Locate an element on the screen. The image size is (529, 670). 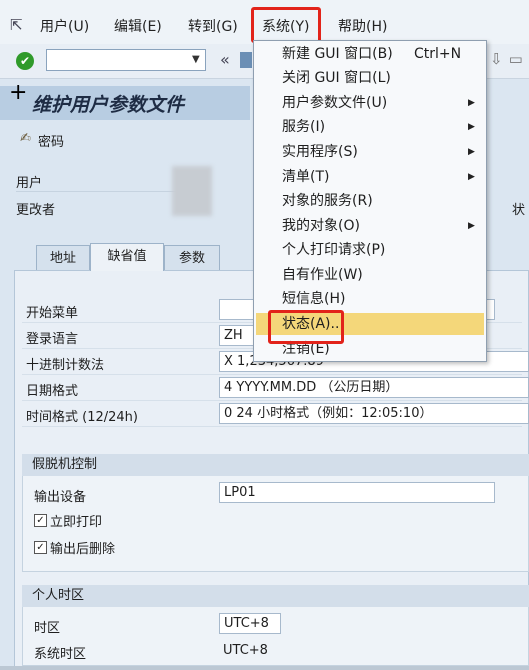
system-timezone-value: UTC+8 is located at coordinates (245, 650).